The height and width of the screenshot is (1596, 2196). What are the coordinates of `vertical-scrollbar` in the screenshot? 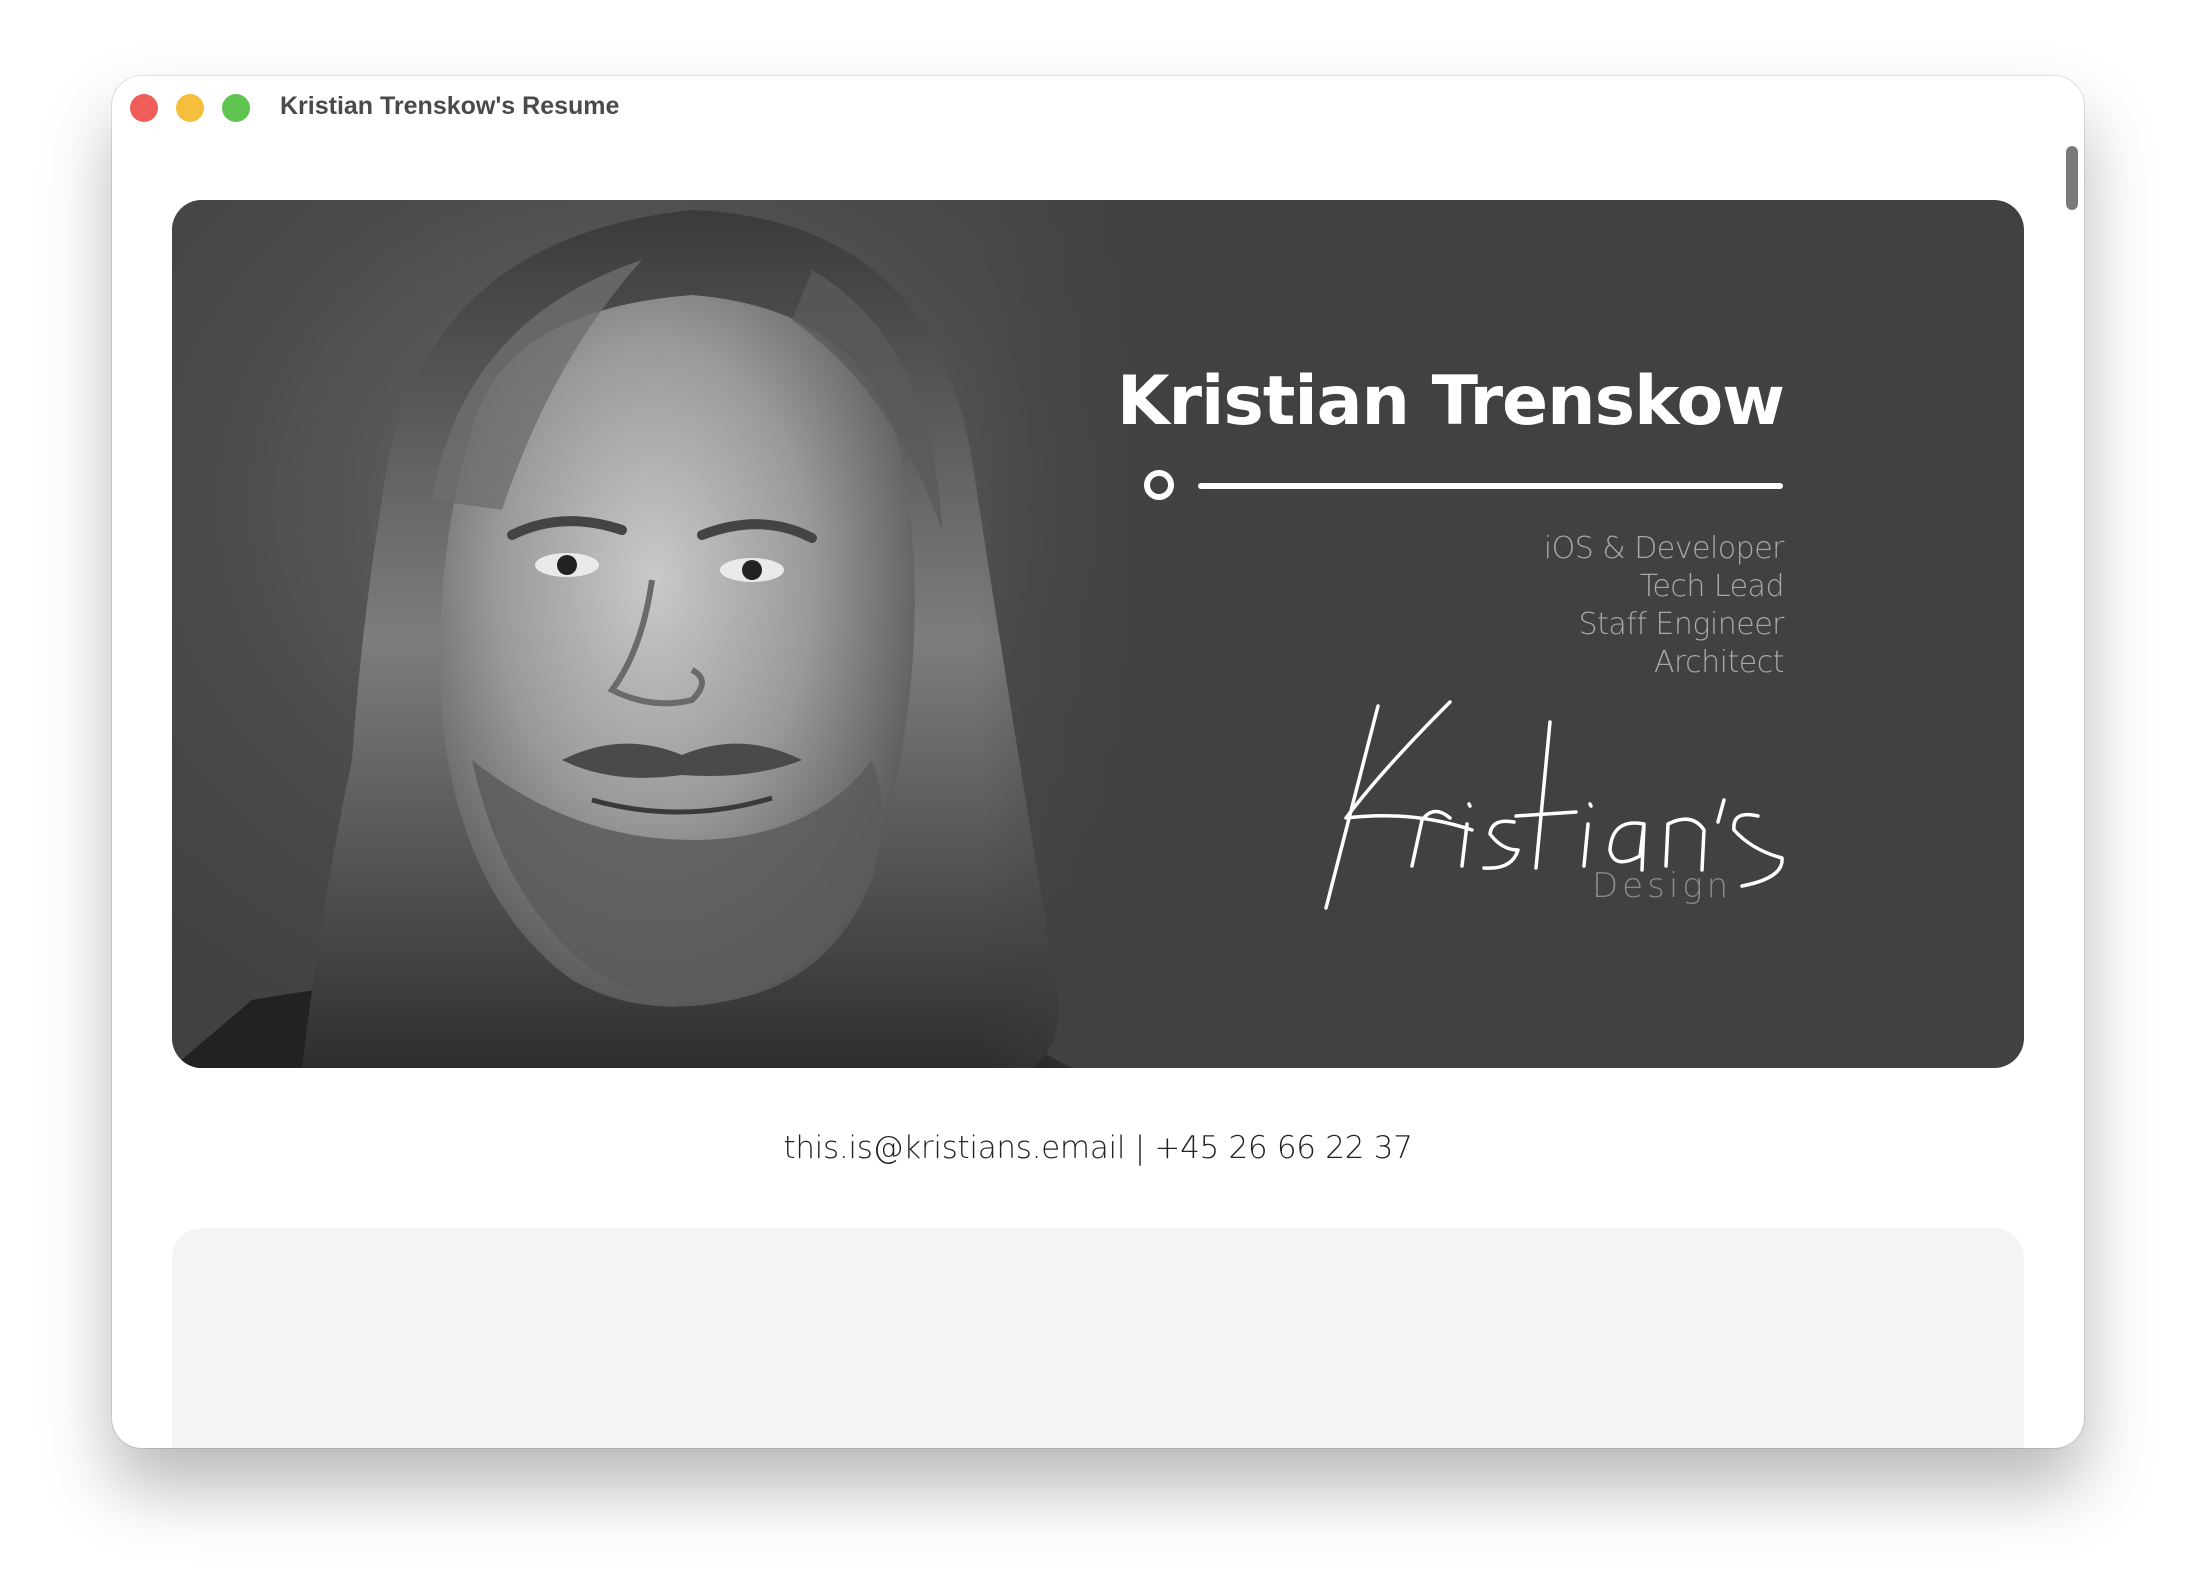 It's located at (2072, 781).